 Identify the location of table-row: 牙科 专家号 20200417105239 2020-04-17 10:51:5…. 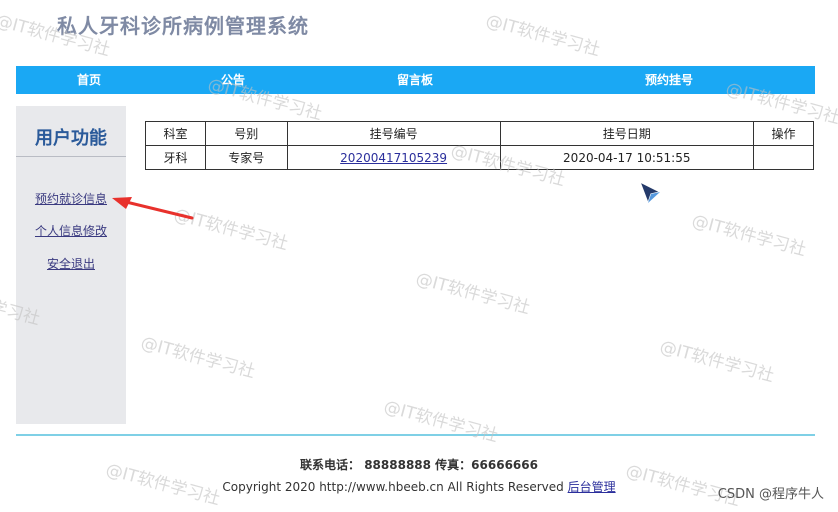
(479, 157).